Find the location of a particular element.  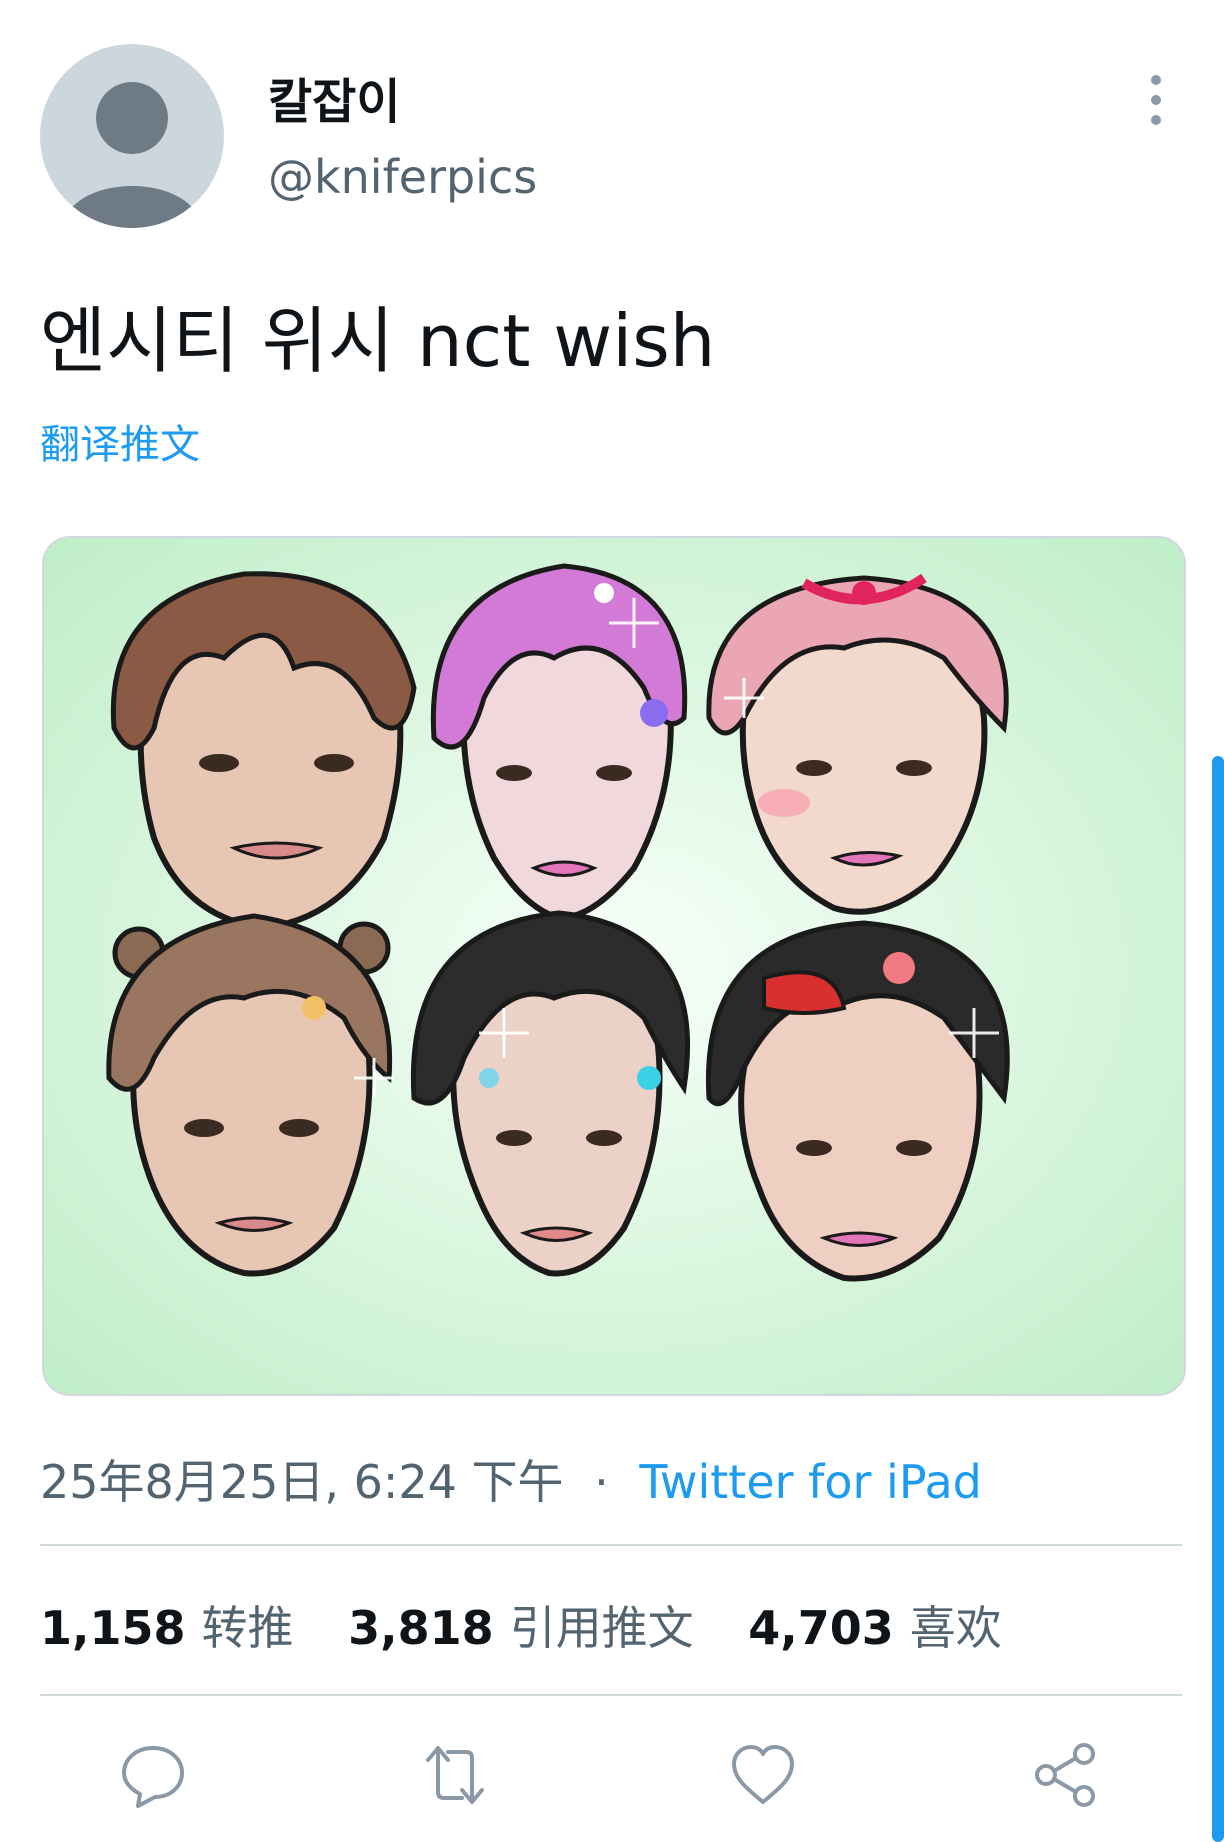

tweet-source-link: Twitter for iPad is located at coordinates (810, 1482).